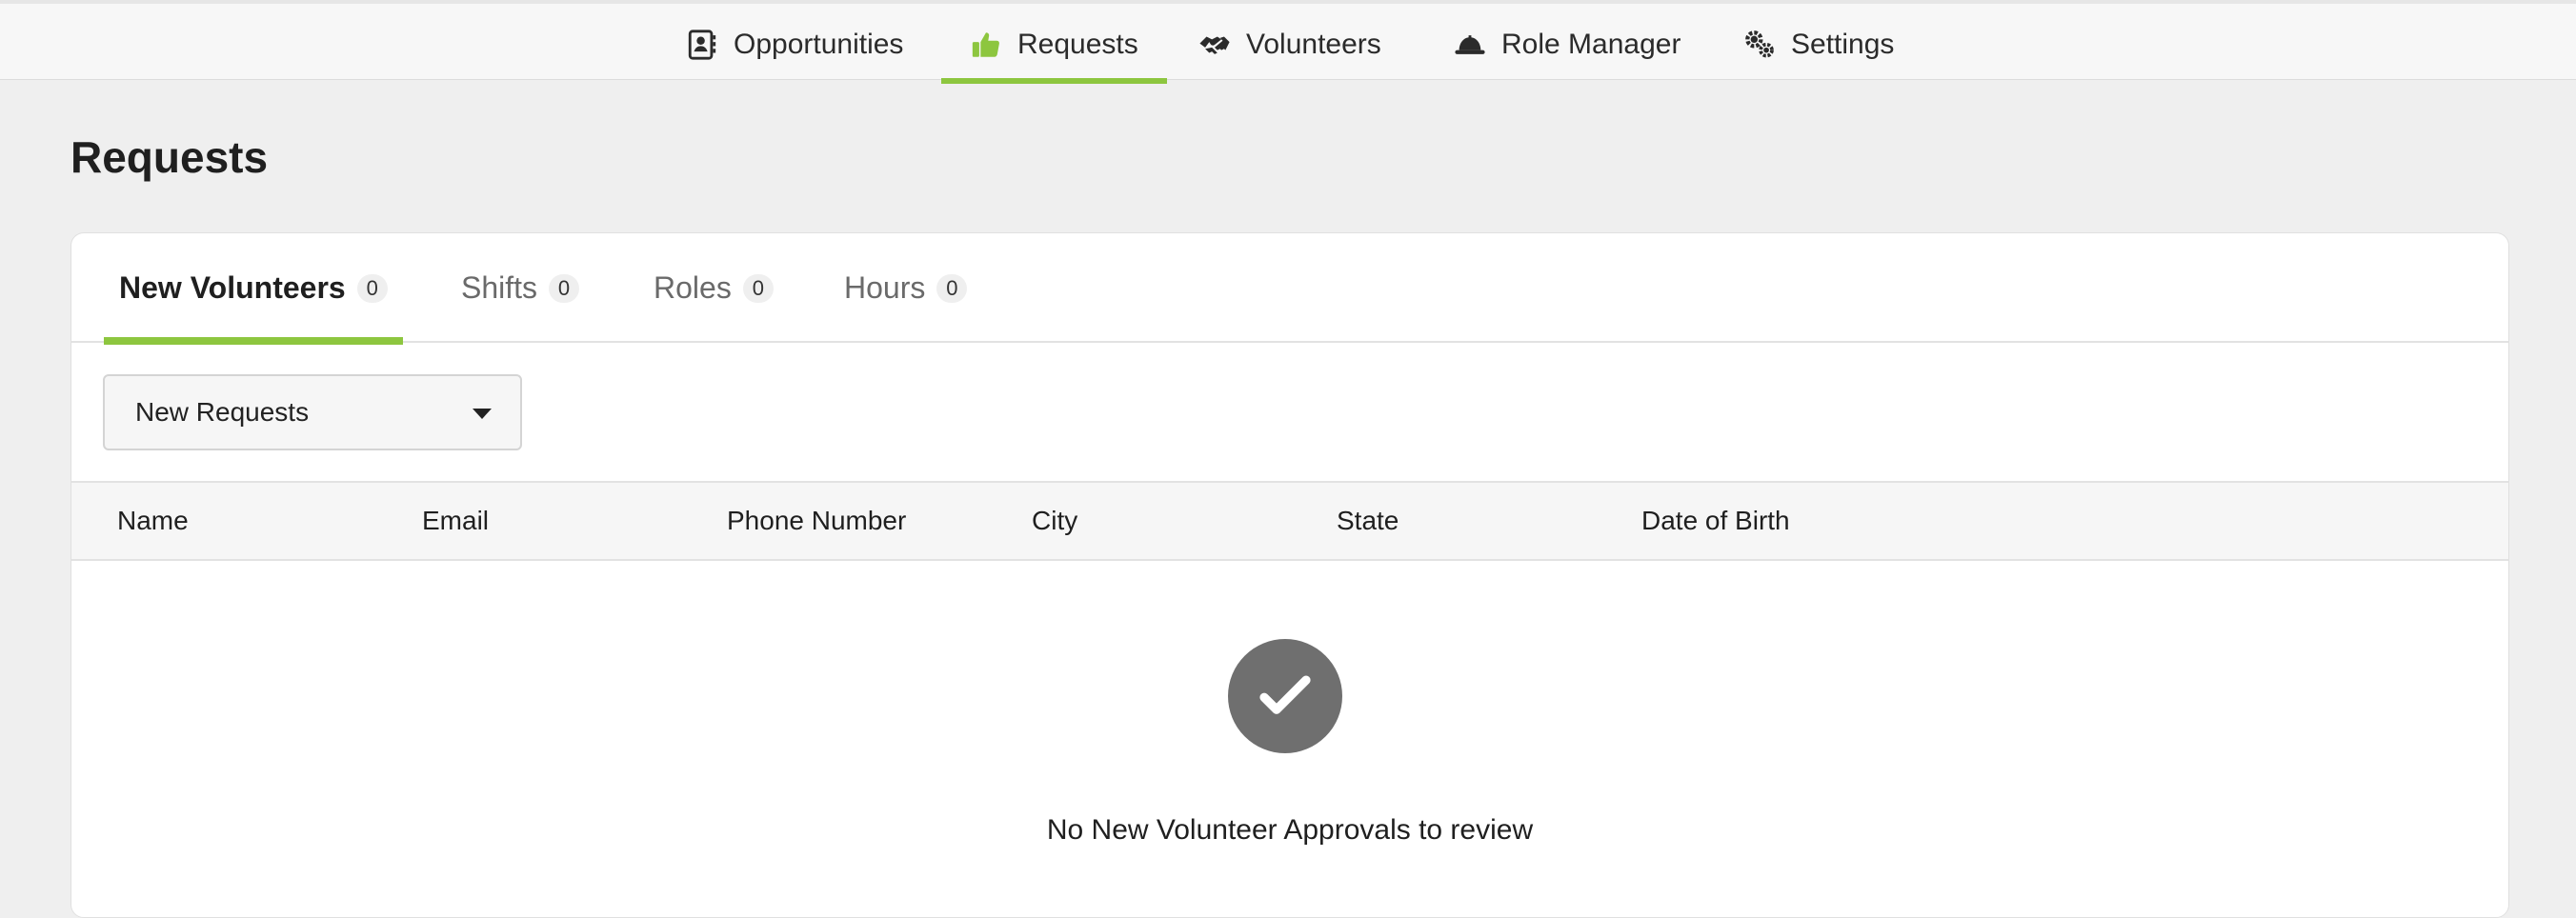 Image resolution: width=2576 pixels, height=918 pixels. I want to click on nav-label: Settings, so click(1843, 44).